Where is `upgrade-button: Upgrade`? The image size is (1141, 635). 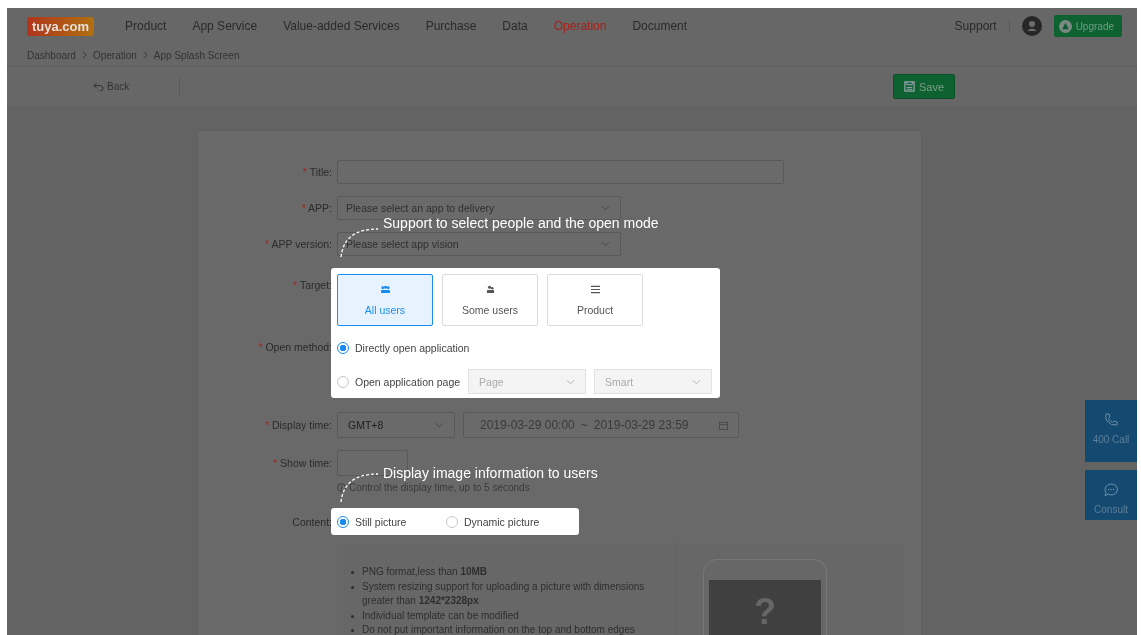 upgrade-button: Upgrade is located at coordinates (1087, 26).